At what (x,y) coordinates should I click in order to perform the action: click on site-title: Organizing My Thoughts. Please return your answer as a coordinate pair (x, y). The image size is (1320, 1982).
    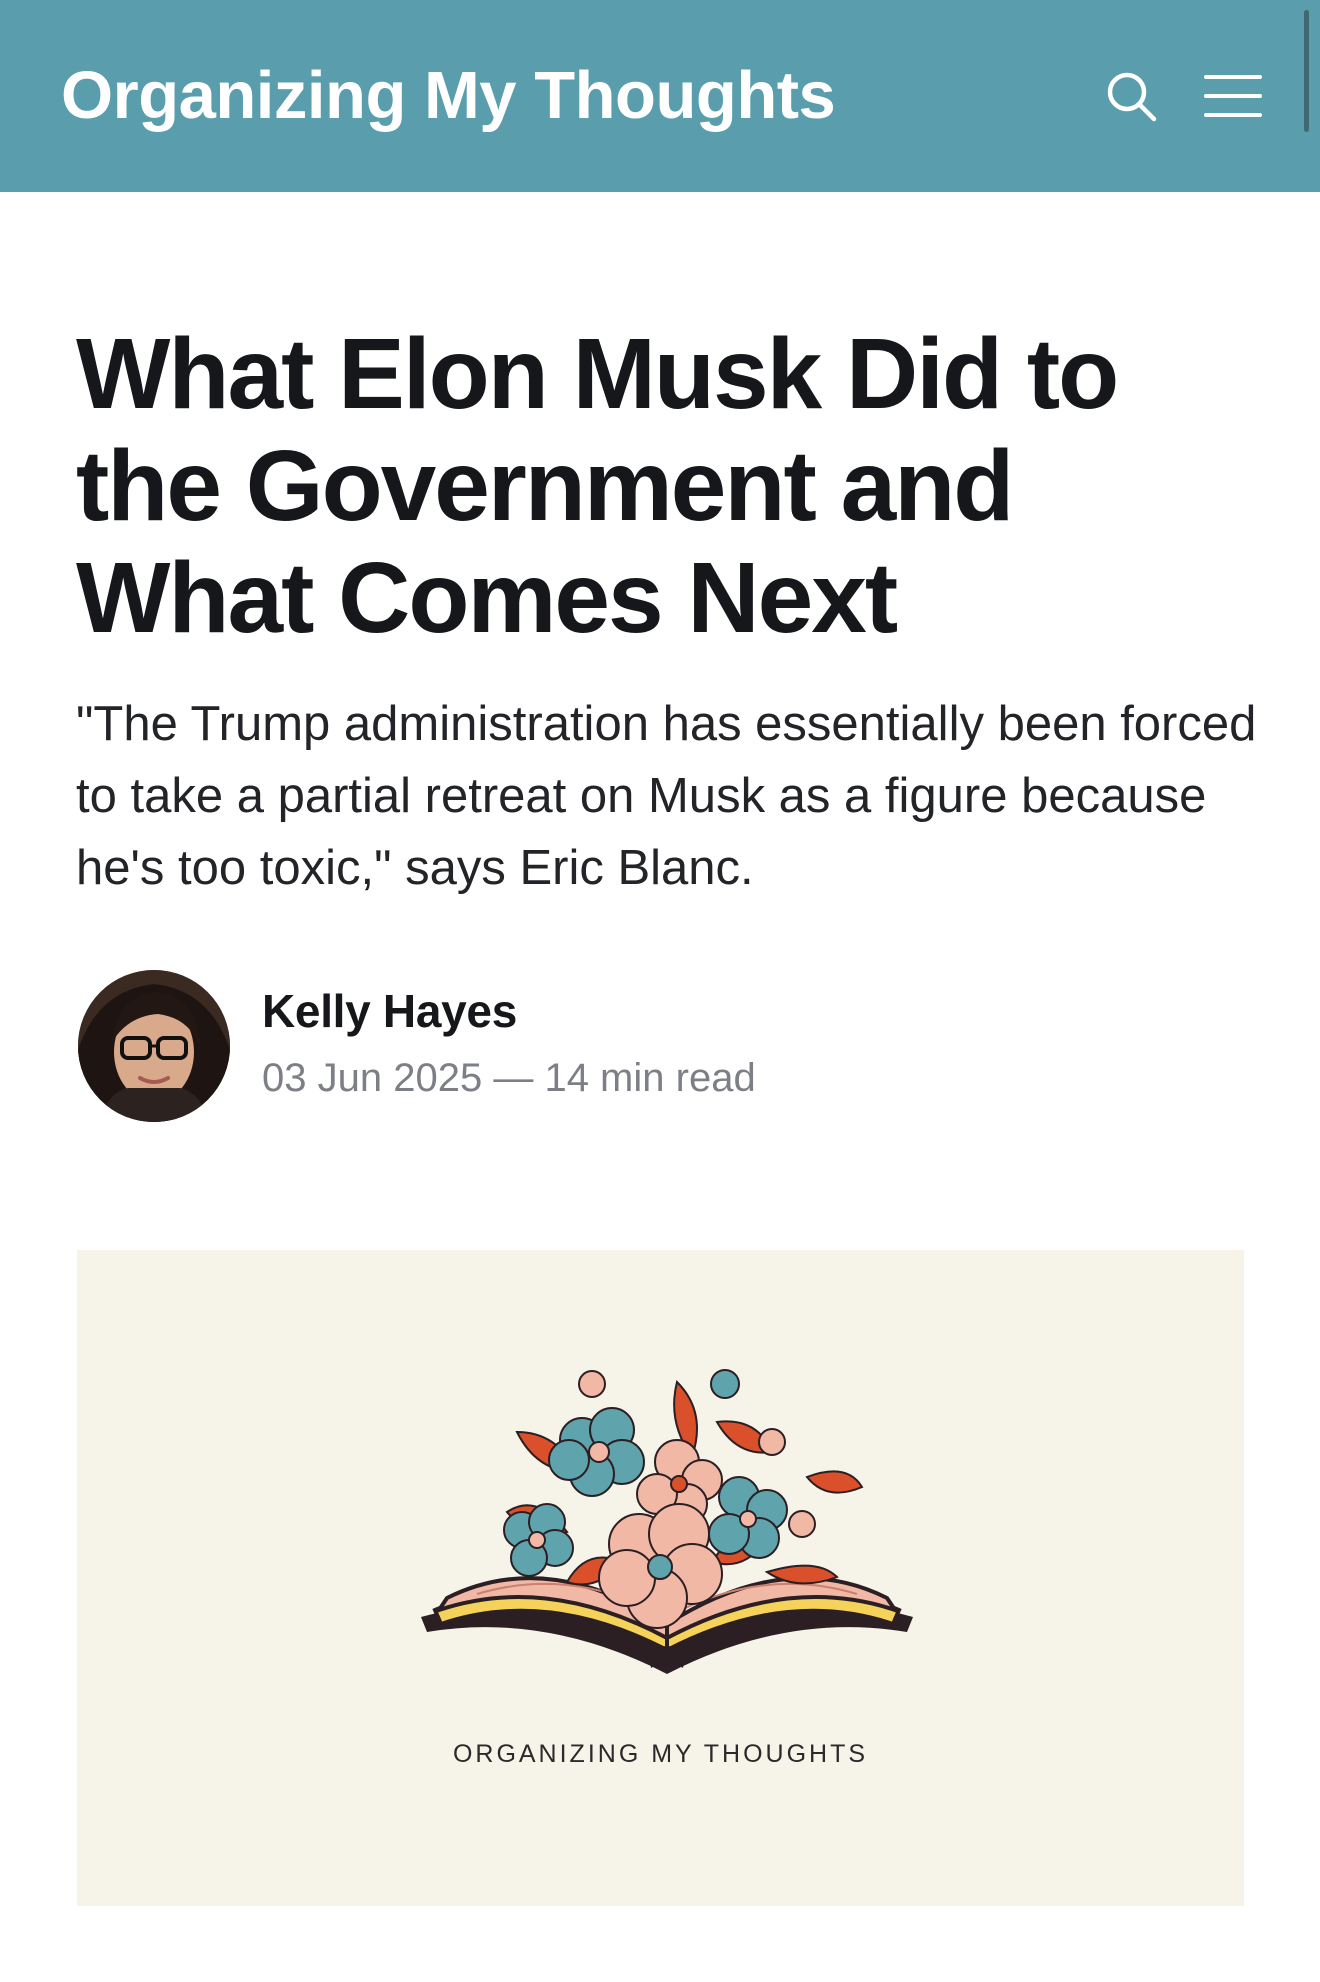
    Looking at the image, I should click on (448, 96).